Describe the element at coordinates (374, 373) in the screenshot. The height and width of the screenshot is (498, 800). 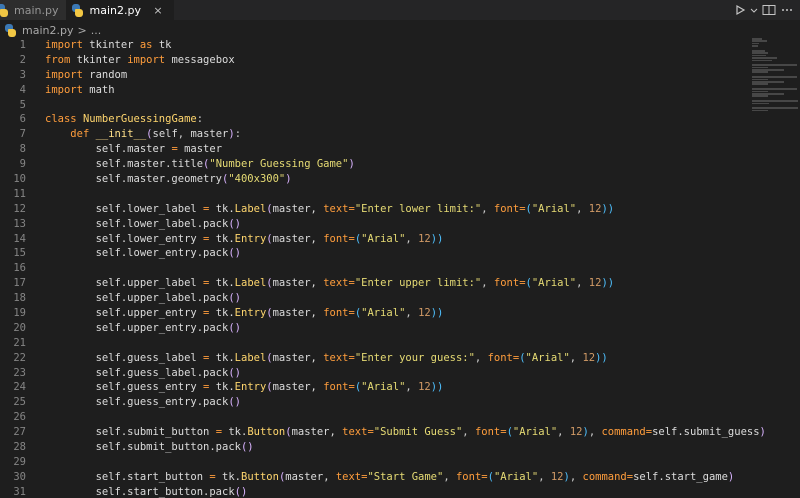
I see `code-line: 23 self.guess_label.pack()` at that location.